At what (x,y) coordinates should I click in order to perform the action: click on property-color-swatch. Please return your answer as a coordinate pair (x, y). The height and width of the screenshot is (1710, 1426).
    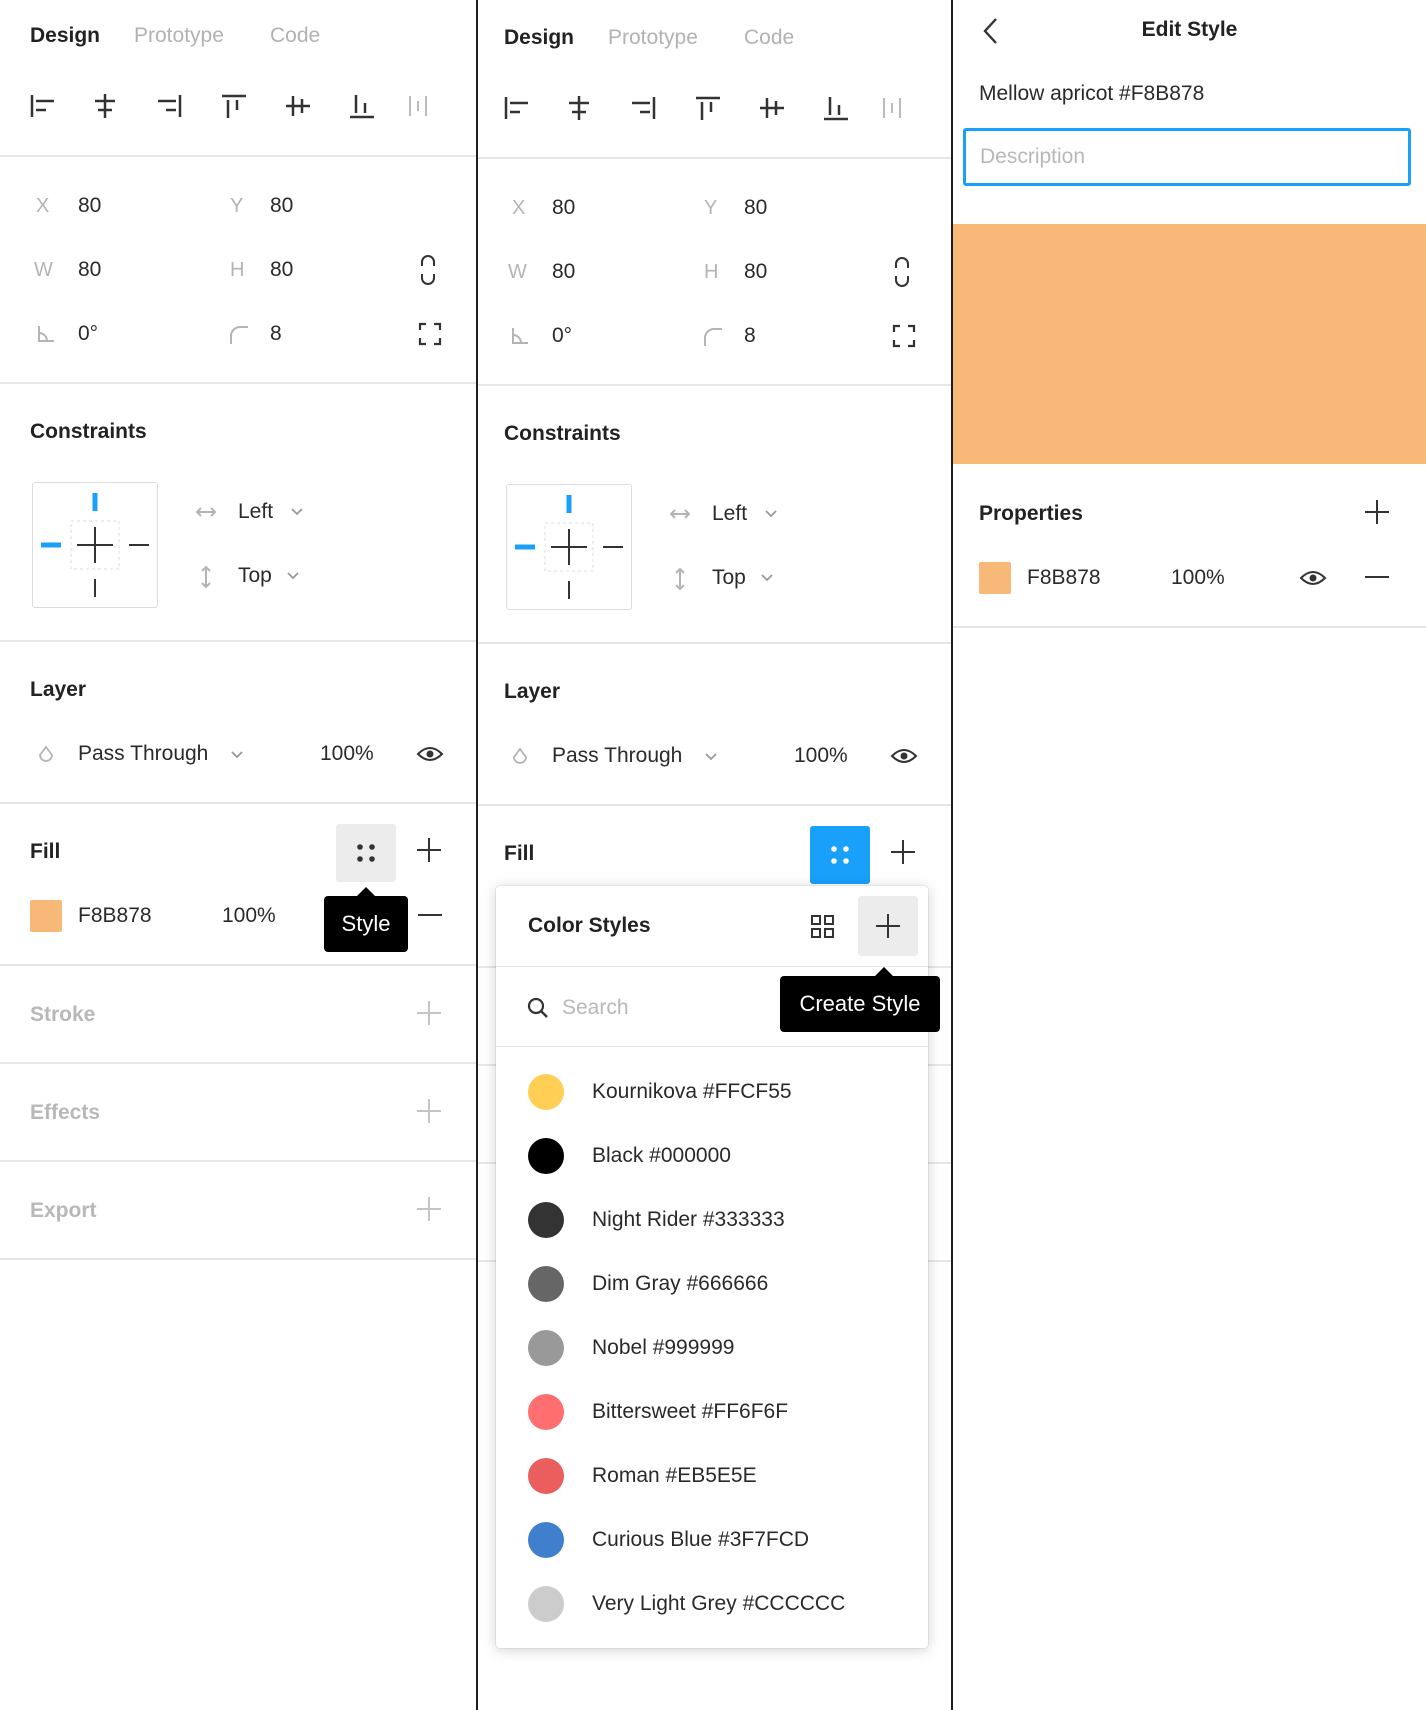
    Looking at the image, I should click on (995, 578).